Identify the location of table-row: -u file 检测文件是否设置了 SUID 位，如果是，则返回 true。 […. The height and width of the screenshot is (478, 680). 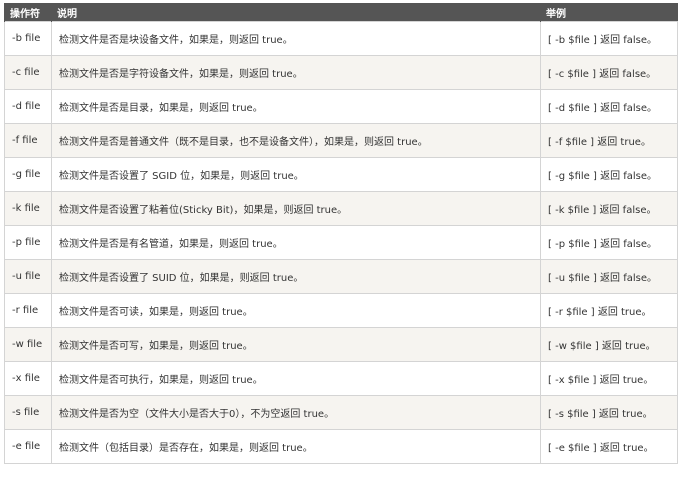
(341, 276).